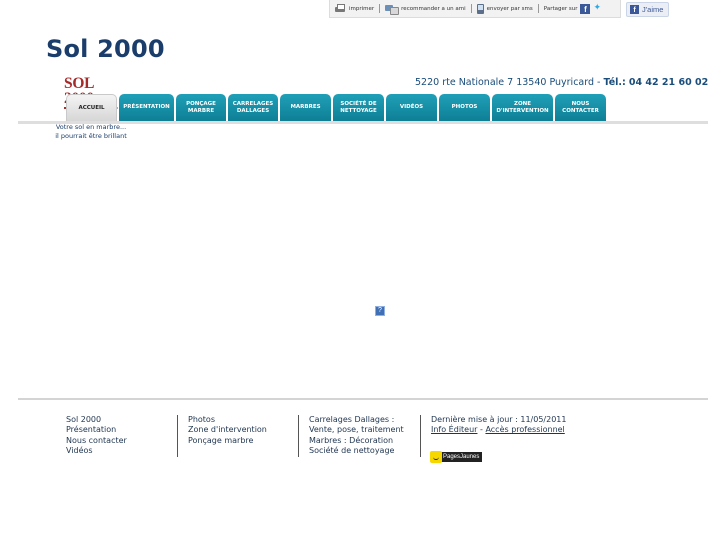  What do you see at coordinates (380, 311) in the screenshot?
I see `missing-plugin-icon: ?` at bounding box center [380, 311].